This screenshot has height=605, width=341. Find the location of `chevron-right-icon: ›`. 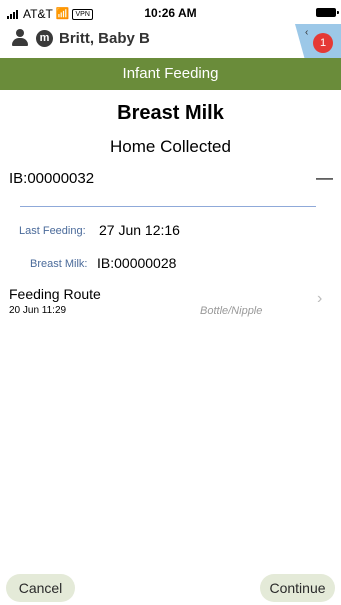

chevron-right-icon: › is located at coordinates (320, 298).